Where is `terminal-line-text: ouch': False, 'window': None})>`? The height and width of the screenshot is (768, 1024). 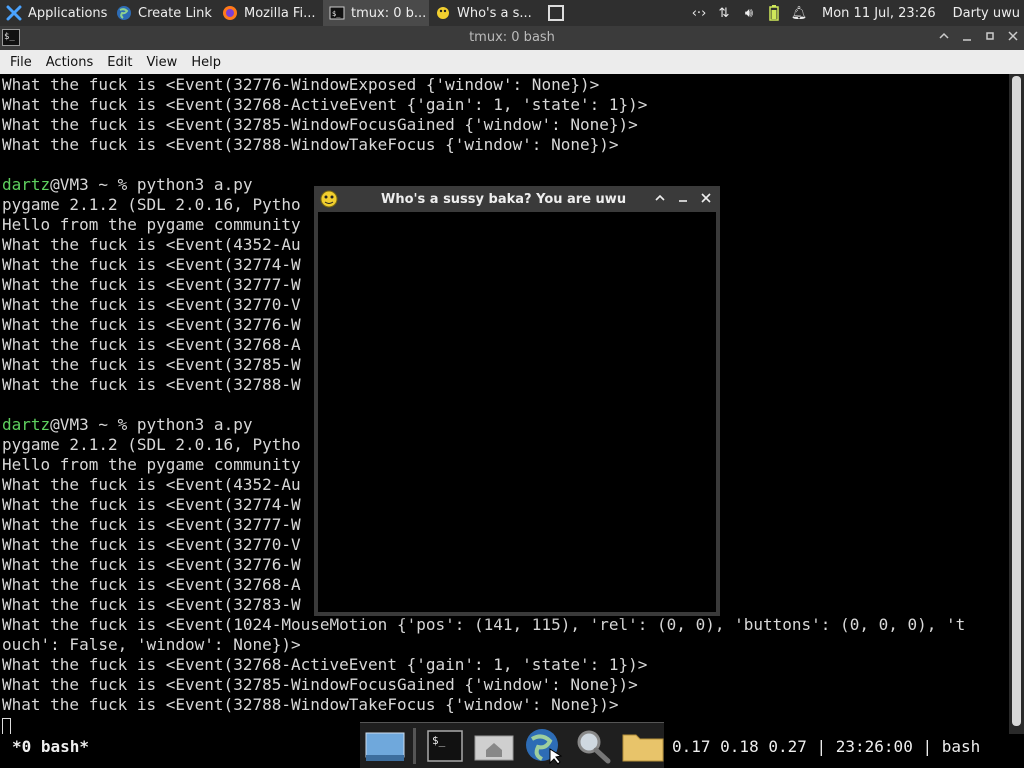 terminal-line-text: ouch': False, 'window': None})> is located at coordinates (151, 644).